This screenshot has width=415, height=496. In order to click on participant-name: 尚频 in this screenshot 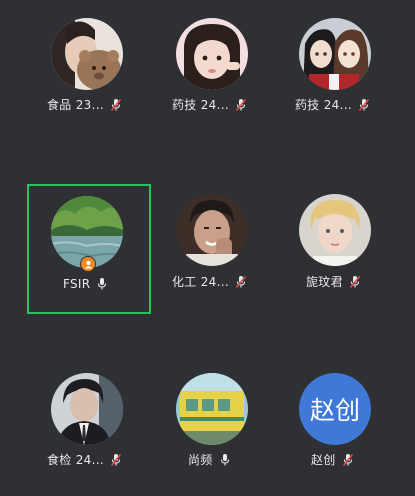, I will do `click(200, 460)`.